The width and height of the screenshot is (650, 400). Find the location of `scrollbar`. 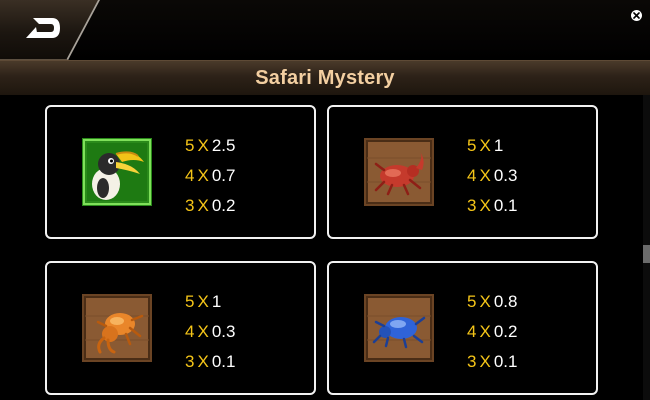

scrollbar is located at coordinates (646, 247).